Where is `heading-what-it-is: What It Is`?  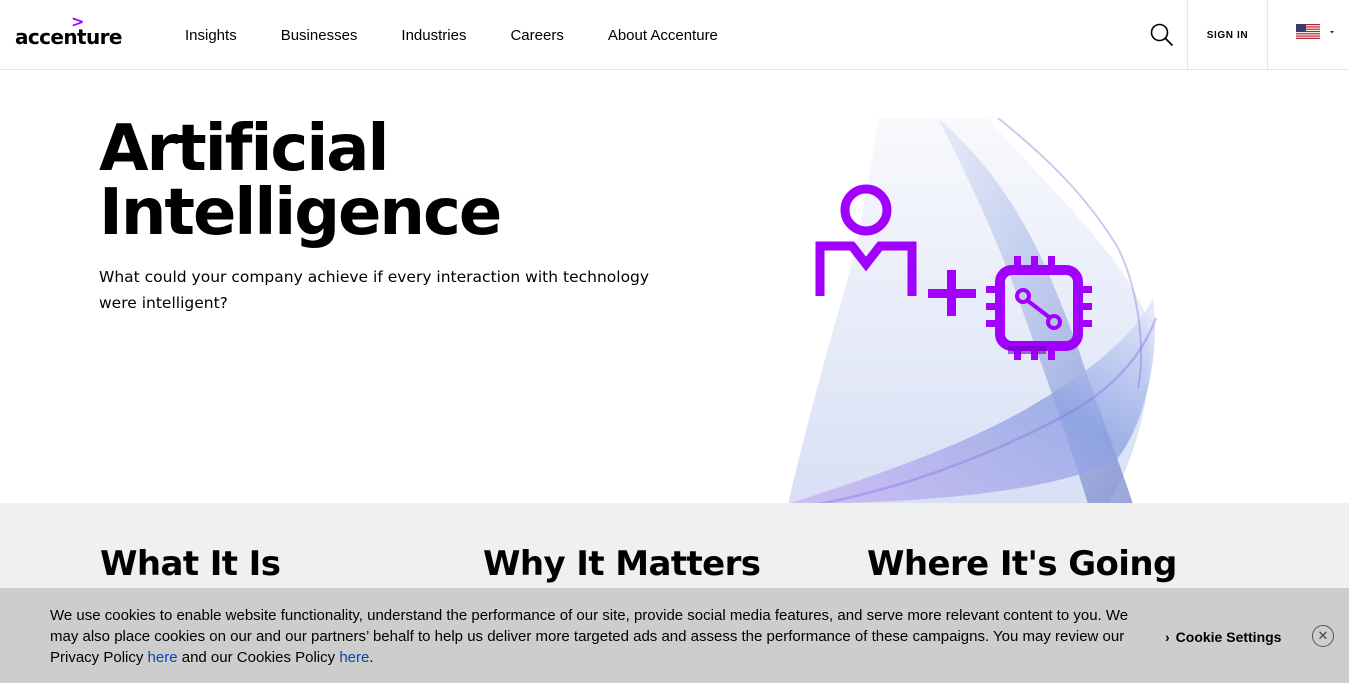
heading-what-it-is: What It Is is located at coordinates (190, 564).